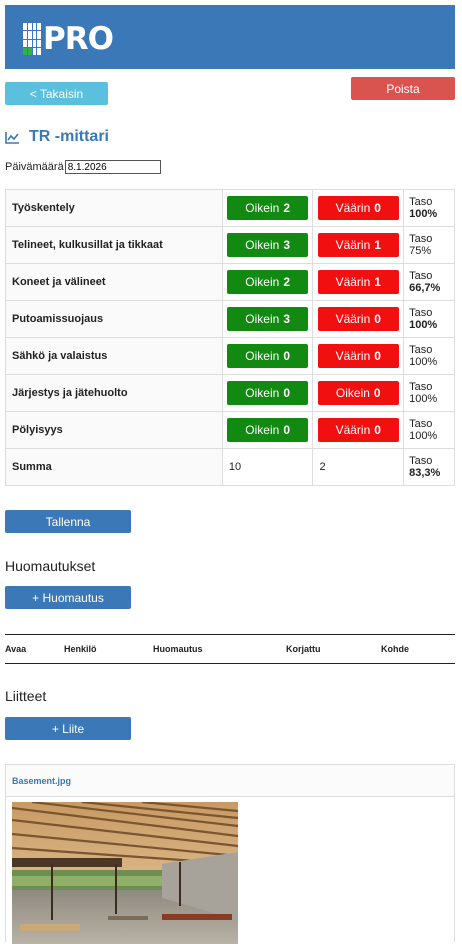 This screenshot has width=462, height=944. I want to click on add-attachment-button: + Liite, so click(68, 728).